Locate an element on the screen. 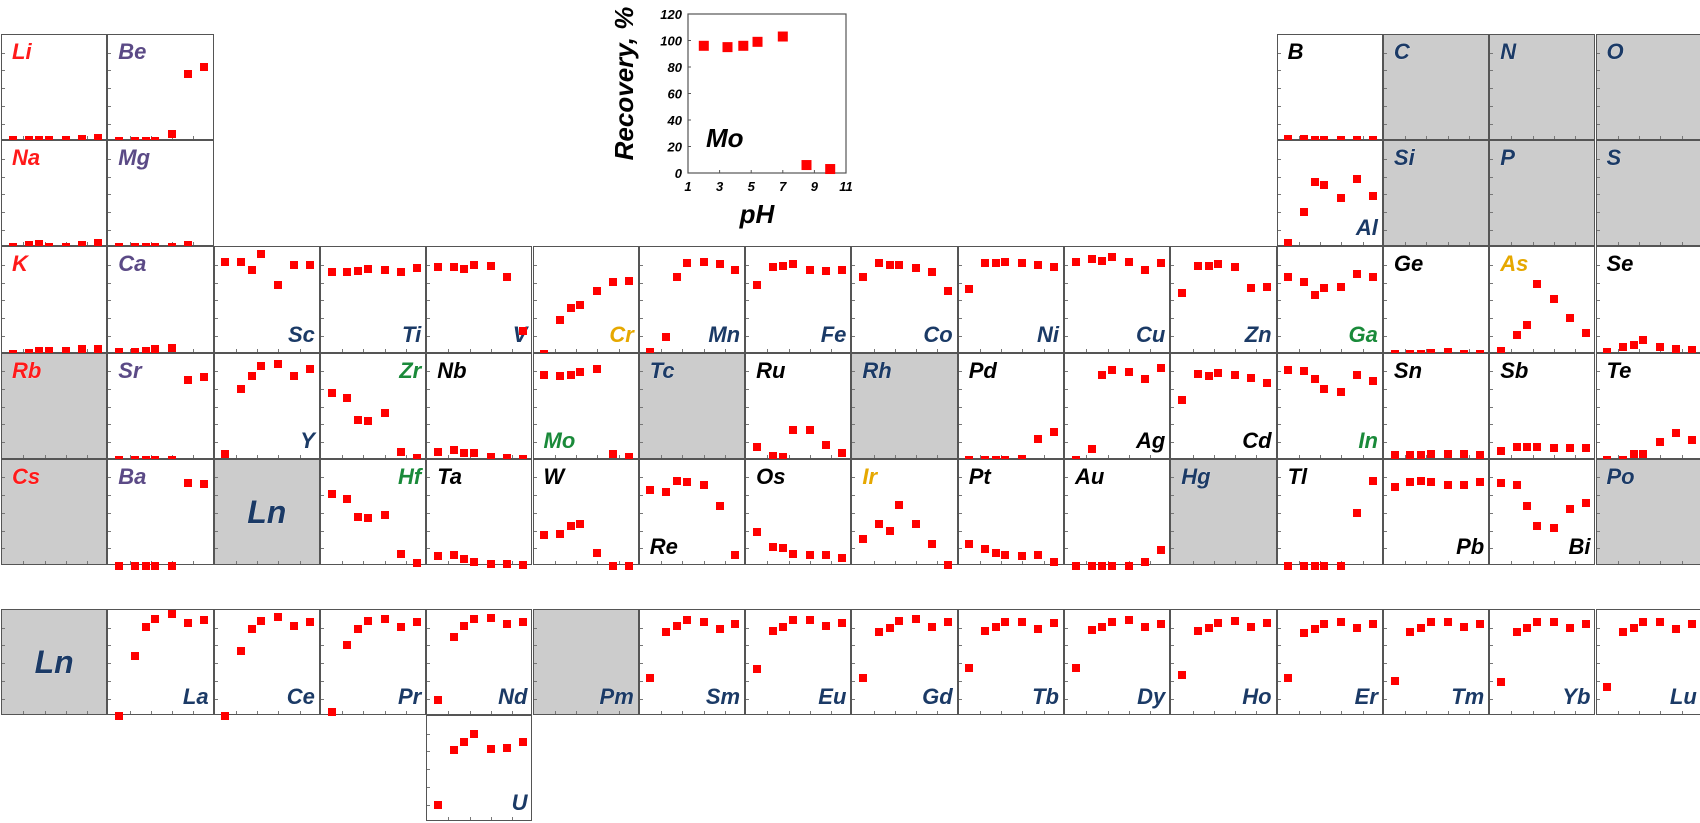  element-panel-ga: Ga is located at coordinates (1329, 299).